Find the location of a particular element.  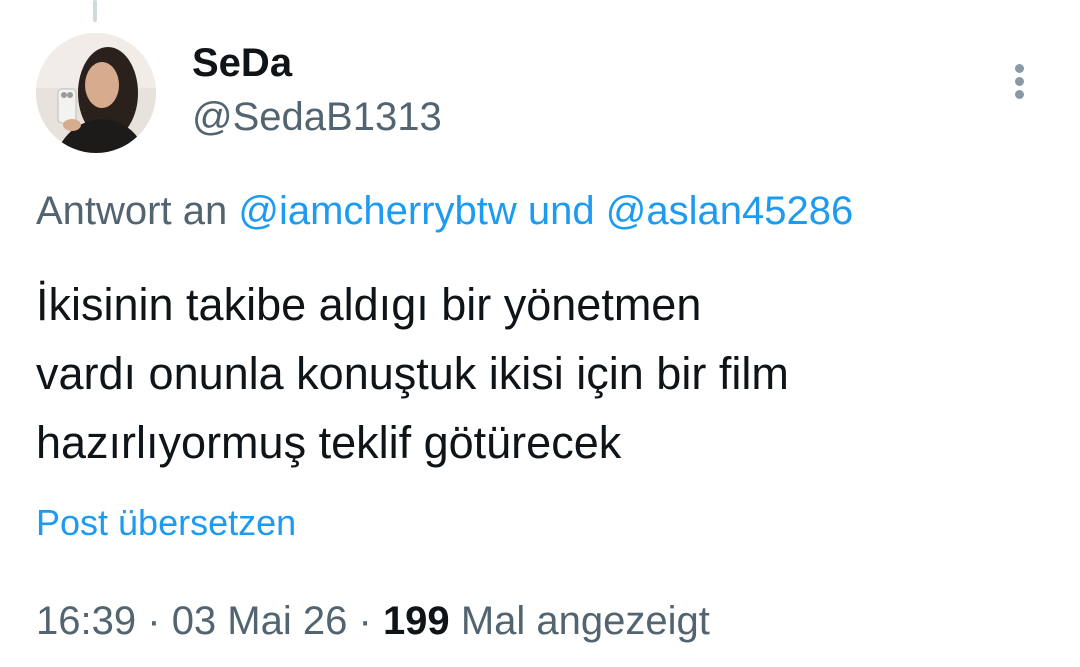

tweet-text-line: hazırlıyormuş teklif götürecek is located at coordinates (329, 442).